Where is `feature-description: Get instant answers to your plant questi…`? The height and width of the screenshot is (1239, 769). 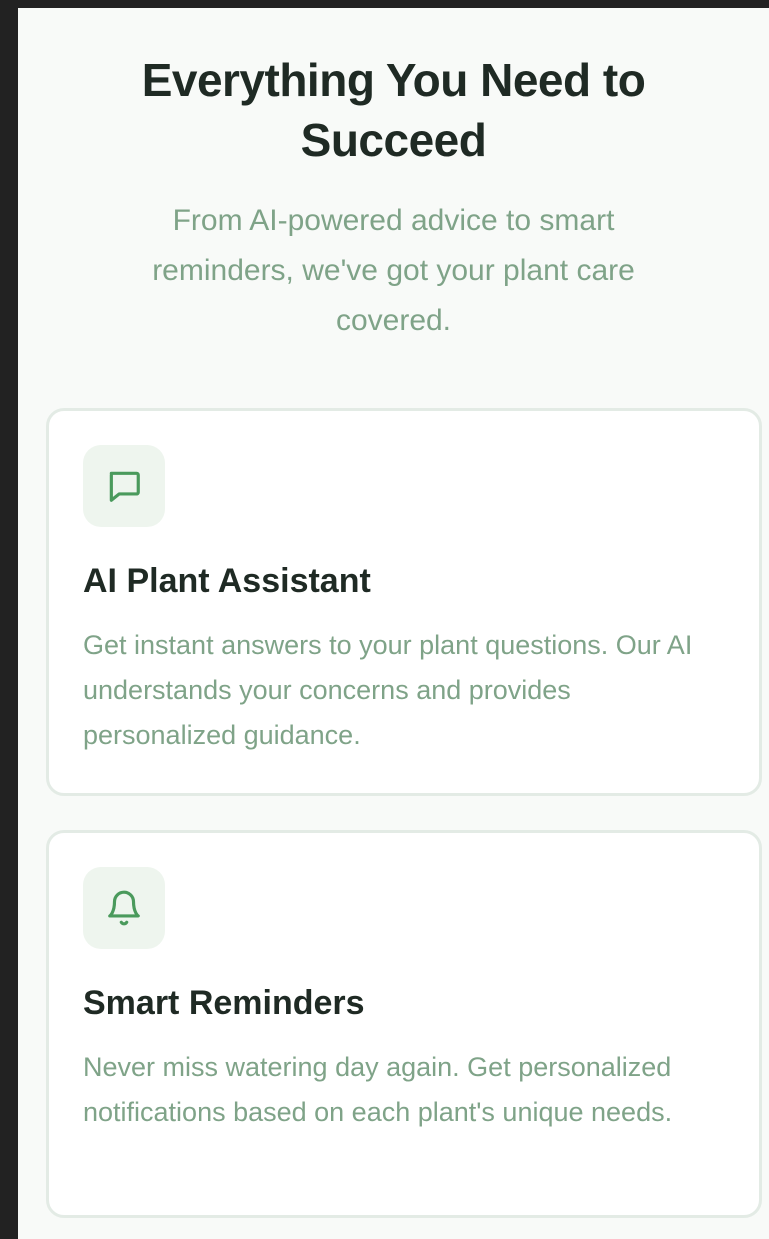
feature-description: Get instant answers to your plant questi… is located at coordinates (388, 690).